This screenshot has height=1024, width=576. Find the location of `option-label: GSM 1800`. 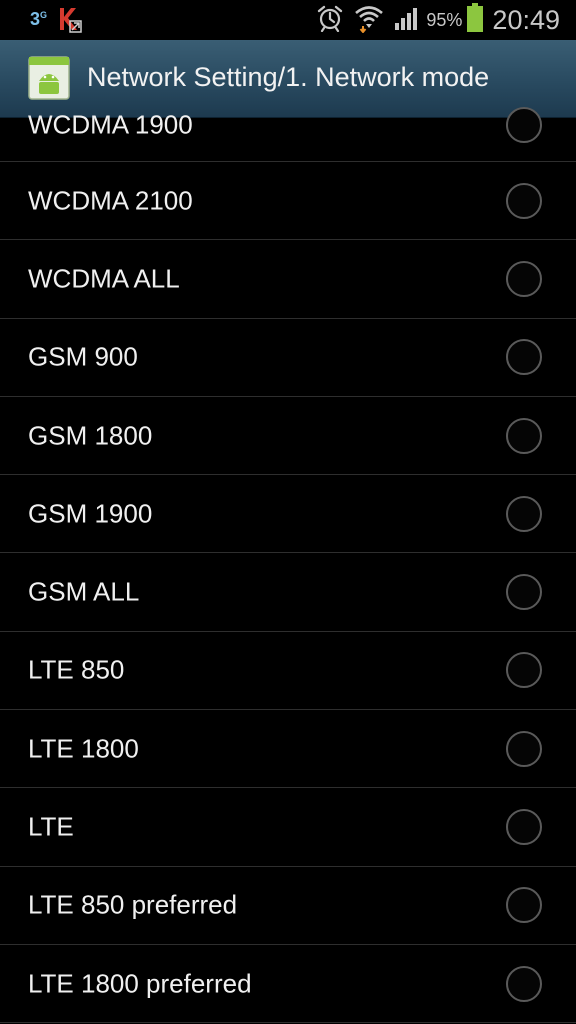

option-label: GSM 1800 is located at coordinates (90, 435).